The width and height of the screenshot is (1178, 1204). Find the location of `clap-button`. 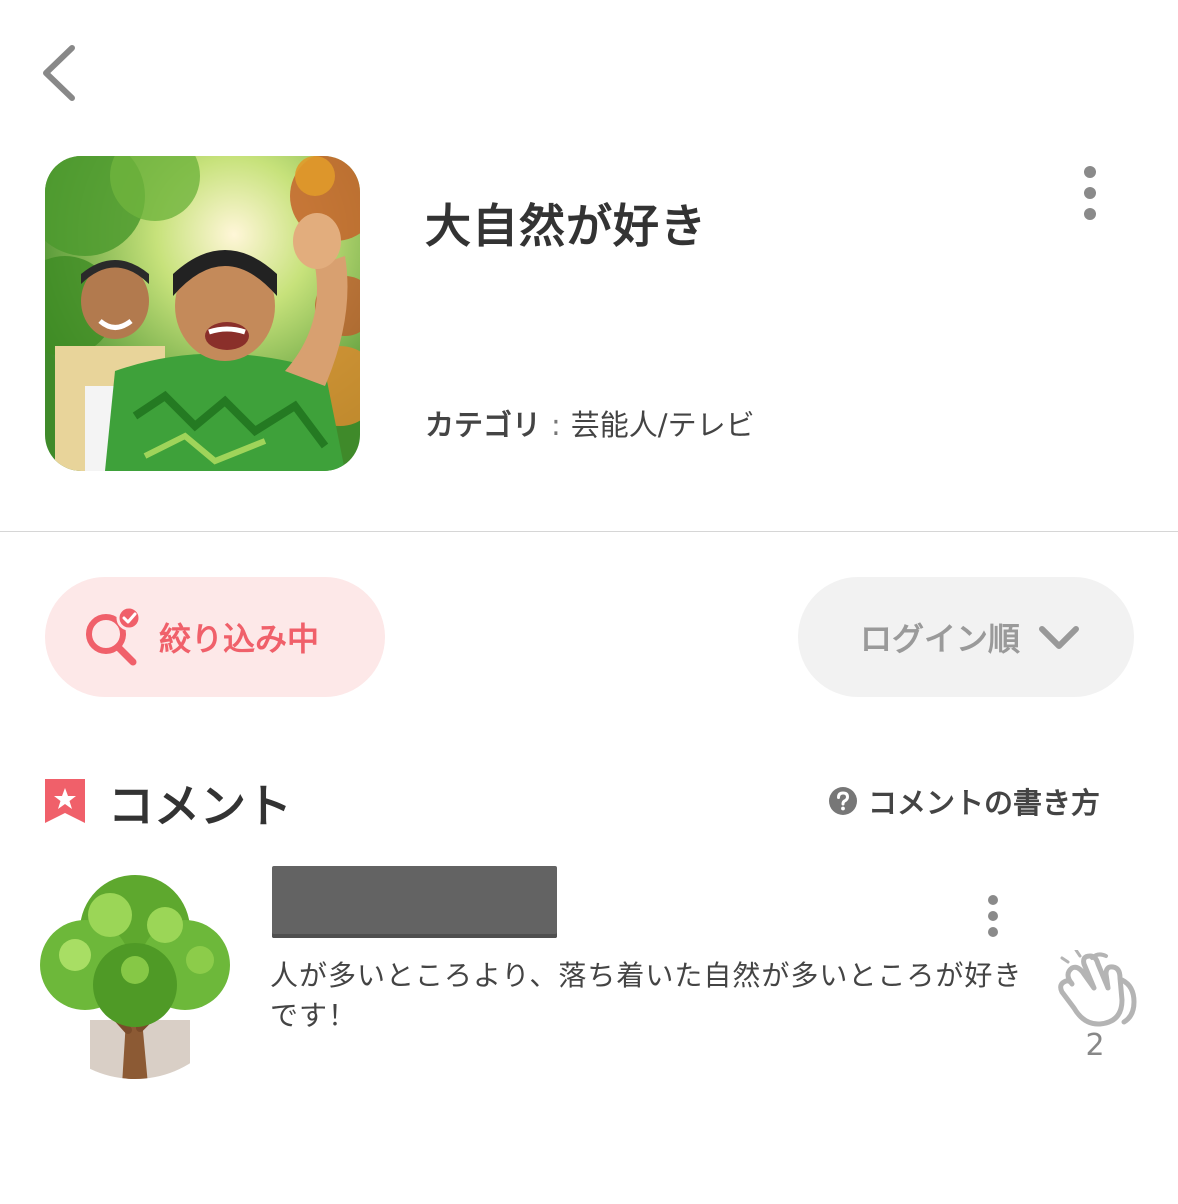

clap-button is located at coordinates (1096, 989).